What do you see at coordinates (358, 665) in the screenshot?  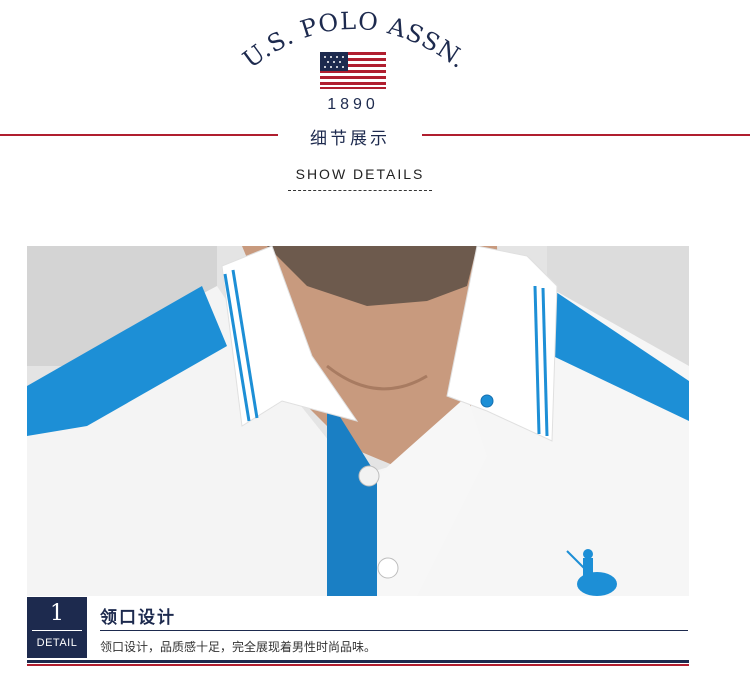 I see `footer-band-red` at bounding box center [358, 665].